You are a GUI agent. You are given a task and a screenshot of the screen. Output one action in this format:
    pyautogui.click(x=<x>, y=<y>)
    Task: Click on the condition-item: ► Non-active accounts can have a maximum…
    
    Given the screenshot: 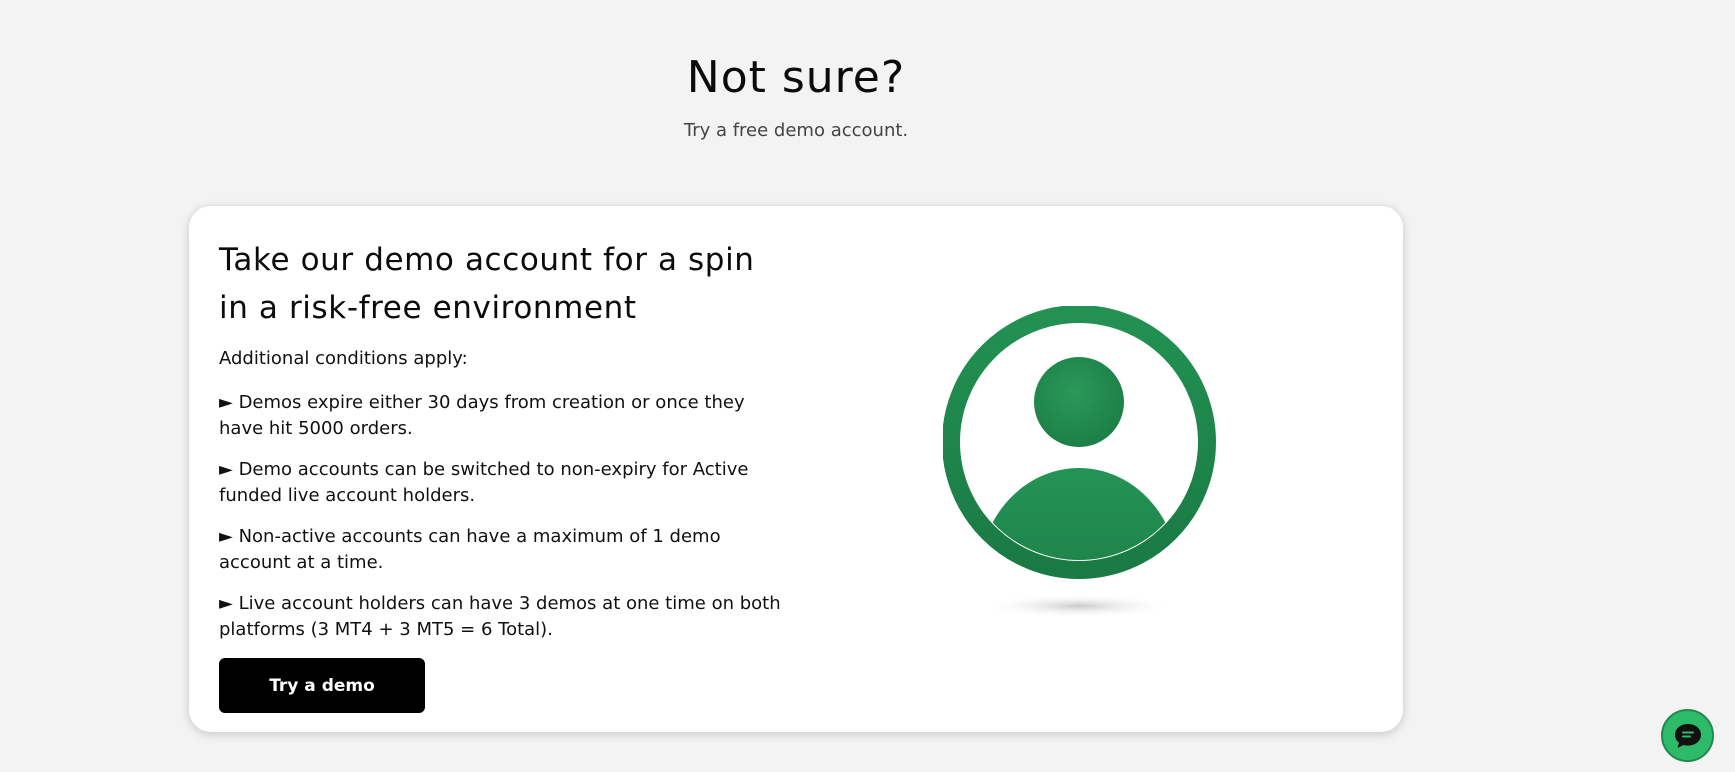 What is the action you would take?
    pyautogui.click(x=470, y=549)
    